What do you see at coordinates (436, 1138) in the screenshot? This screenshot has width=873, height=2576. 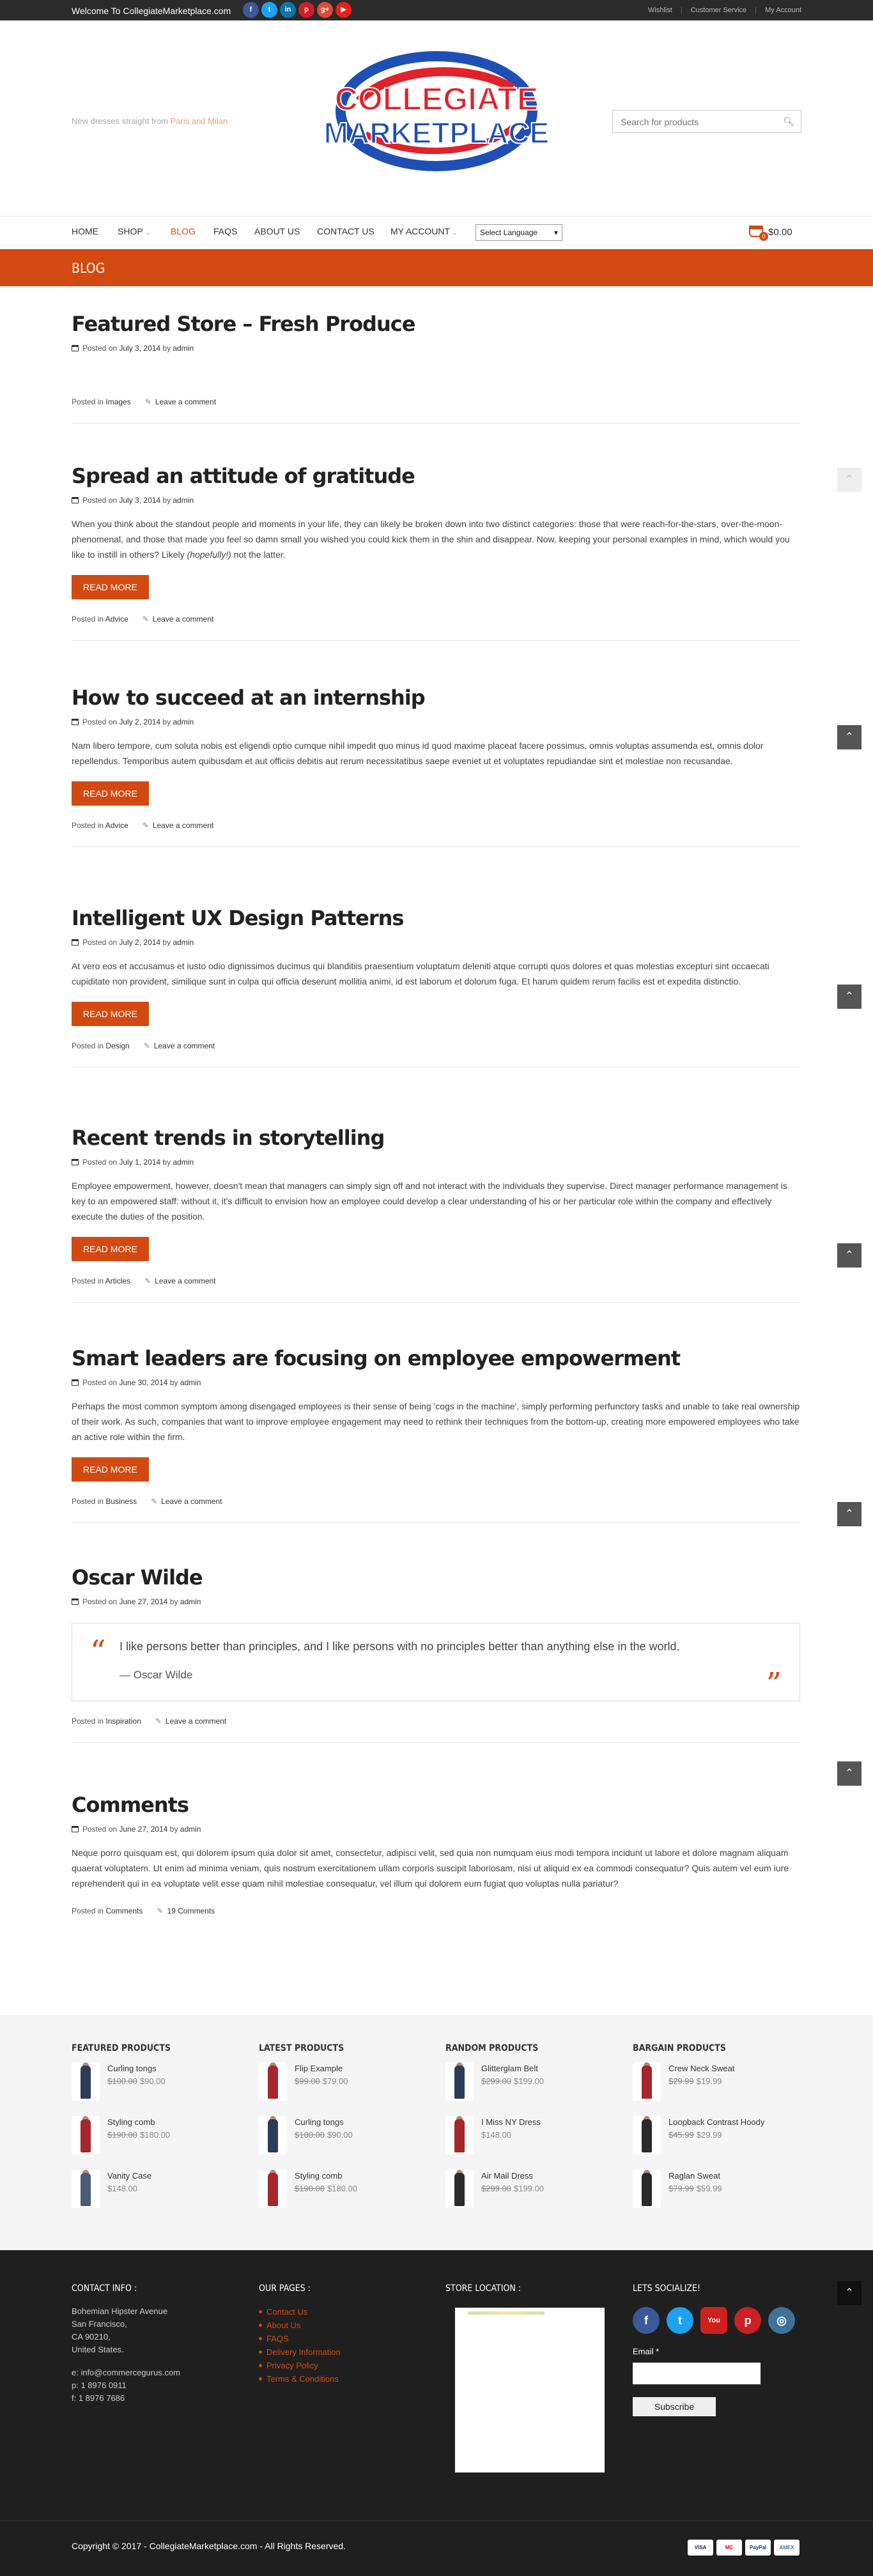 I see `post-title: Recent trends in storytelling` at bounding box center [436, 1138].